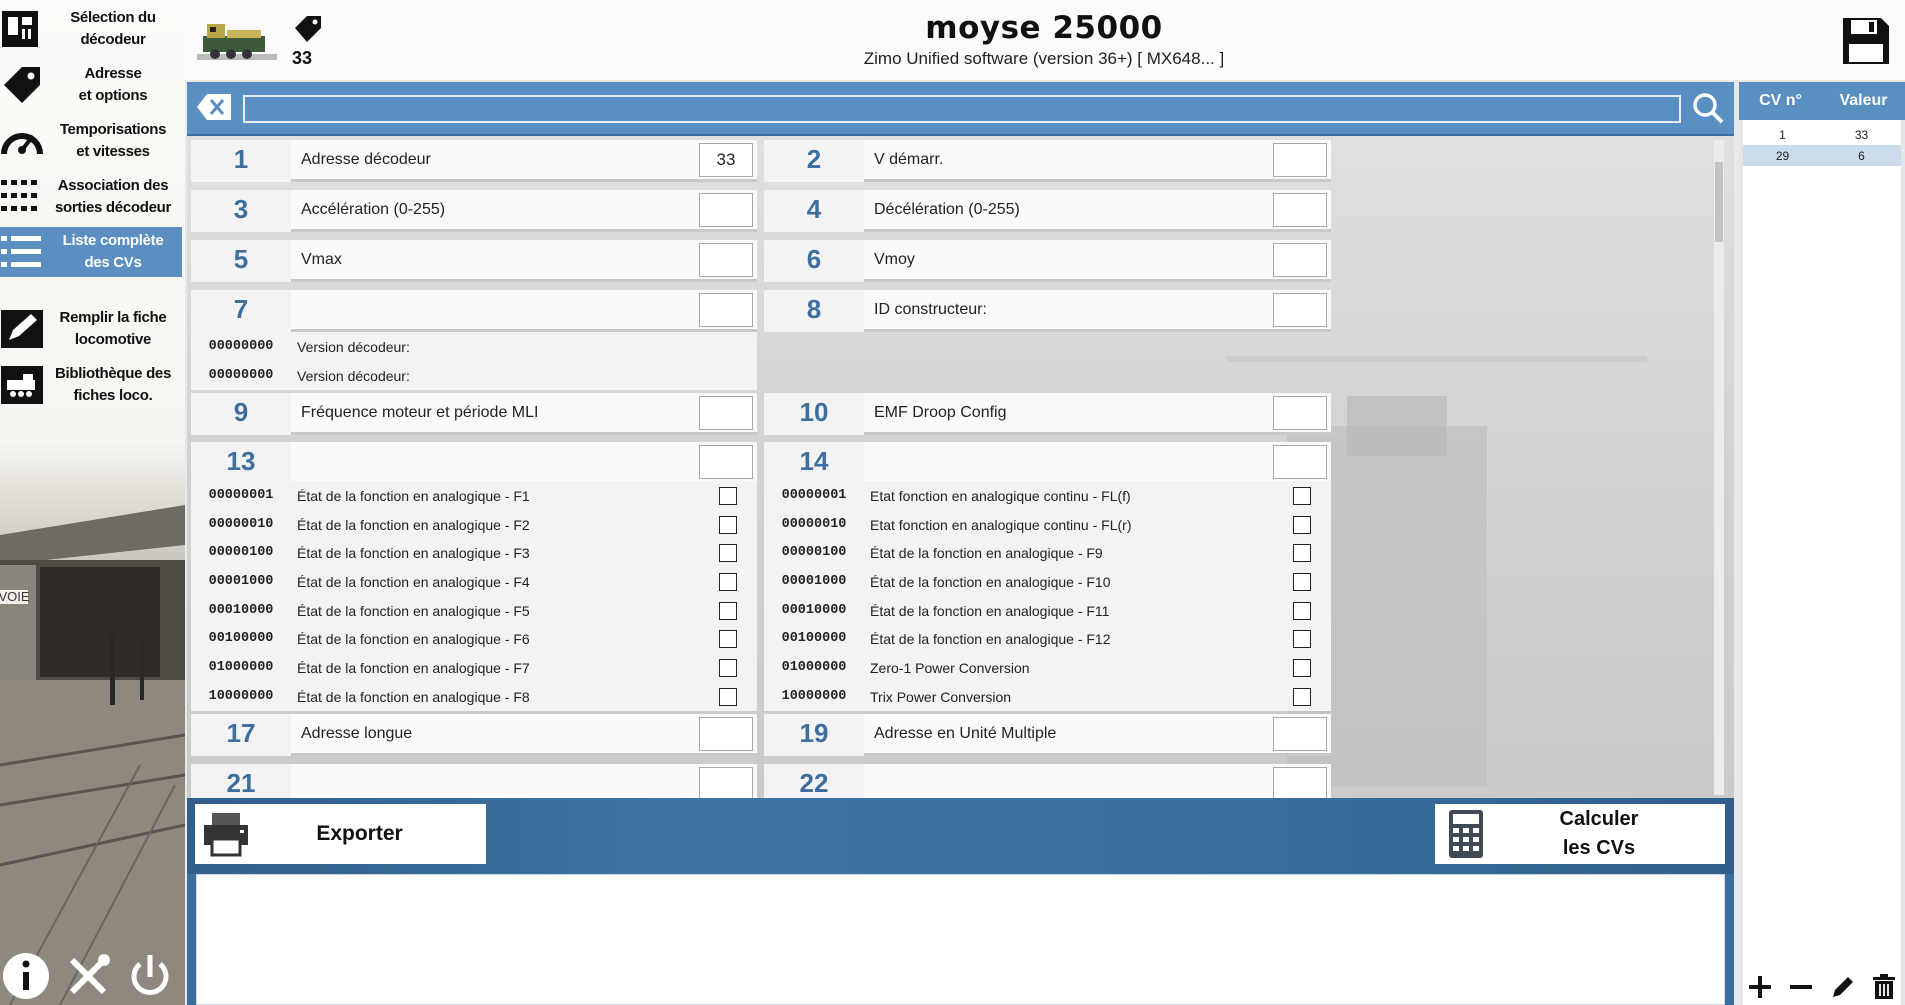 Image resolution: width=1905 pixels, height=1005 pixels. I want to click on nav-loco-library: Bibliothèque des fiches loco., so click(91, 385).